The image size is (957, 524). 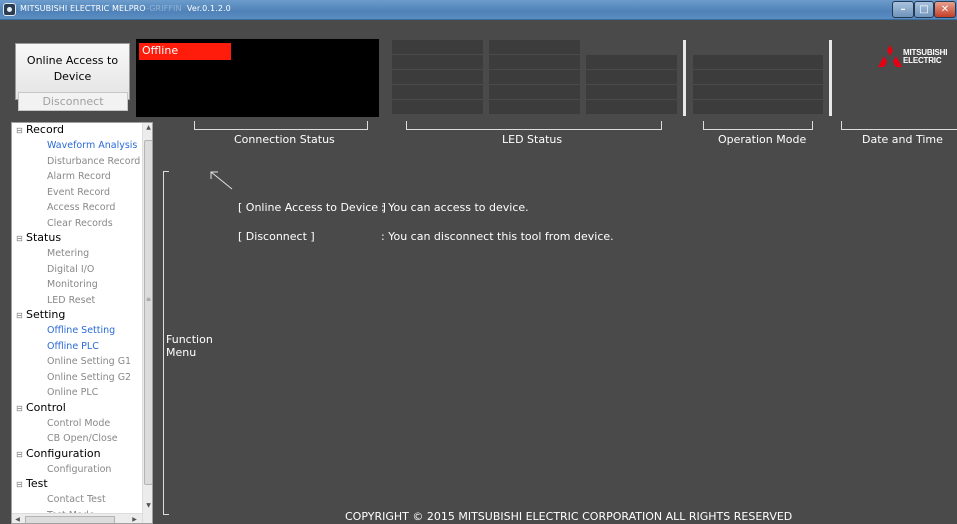 I want to click on close-button: ✕, so click(x=945, y=9).